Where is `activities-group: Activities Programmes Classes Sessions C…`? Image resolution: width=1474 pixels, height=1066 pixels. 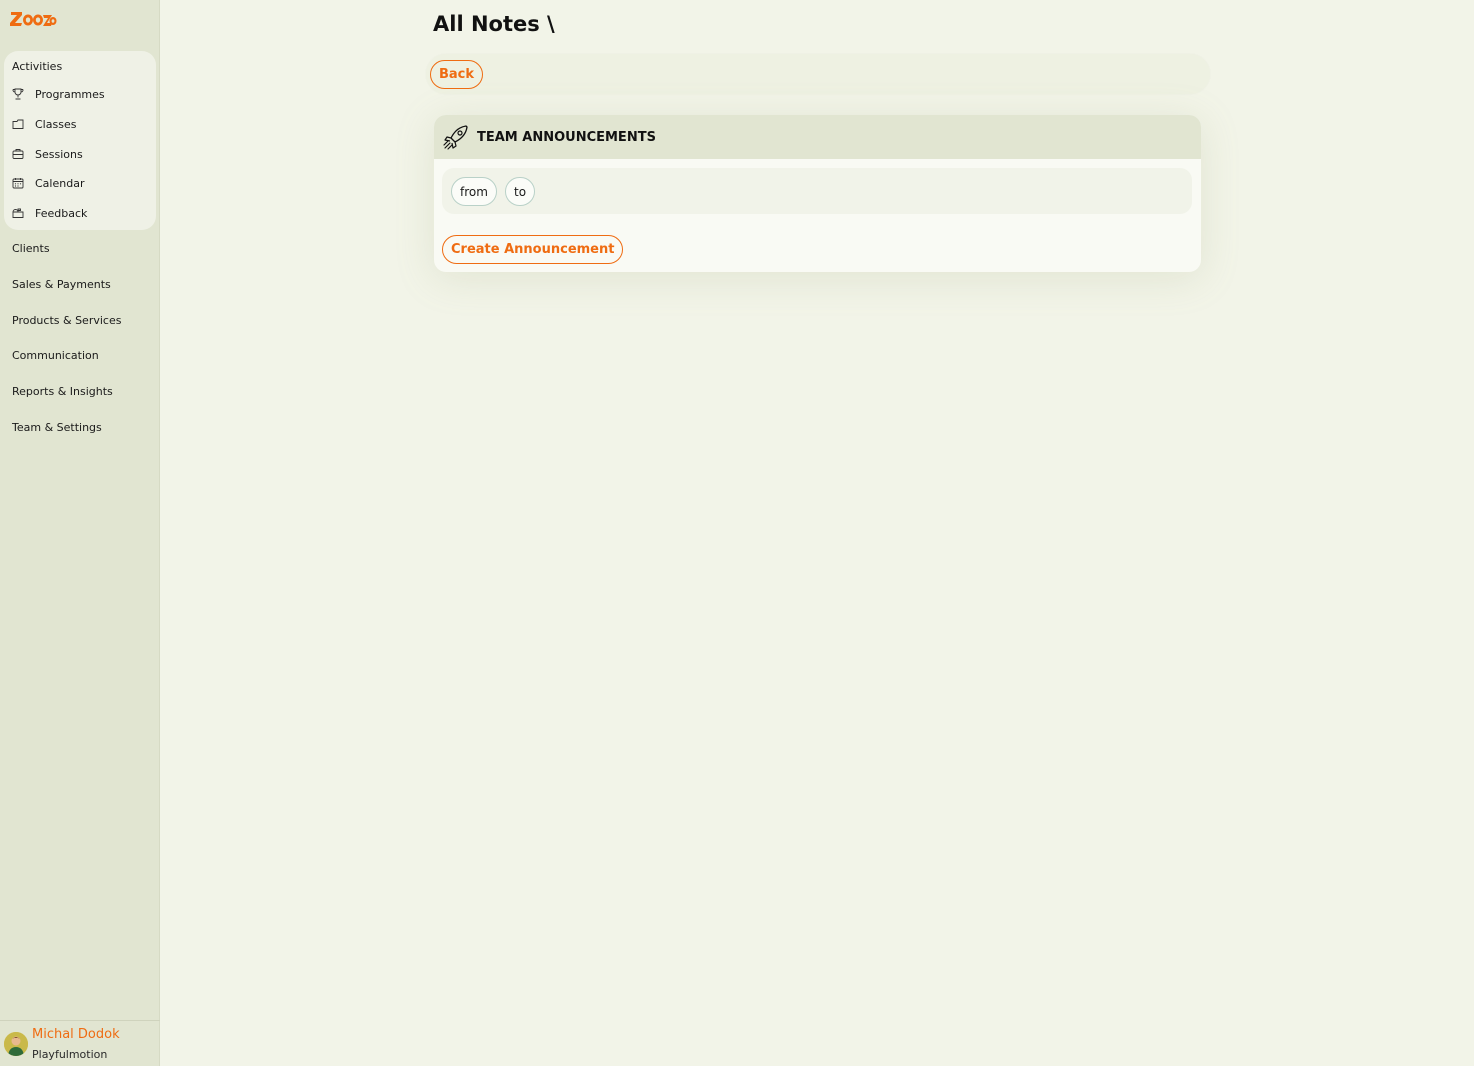 activities-group: Activities Programmes Classes Sessions C… is located at coordinates (80, 140).